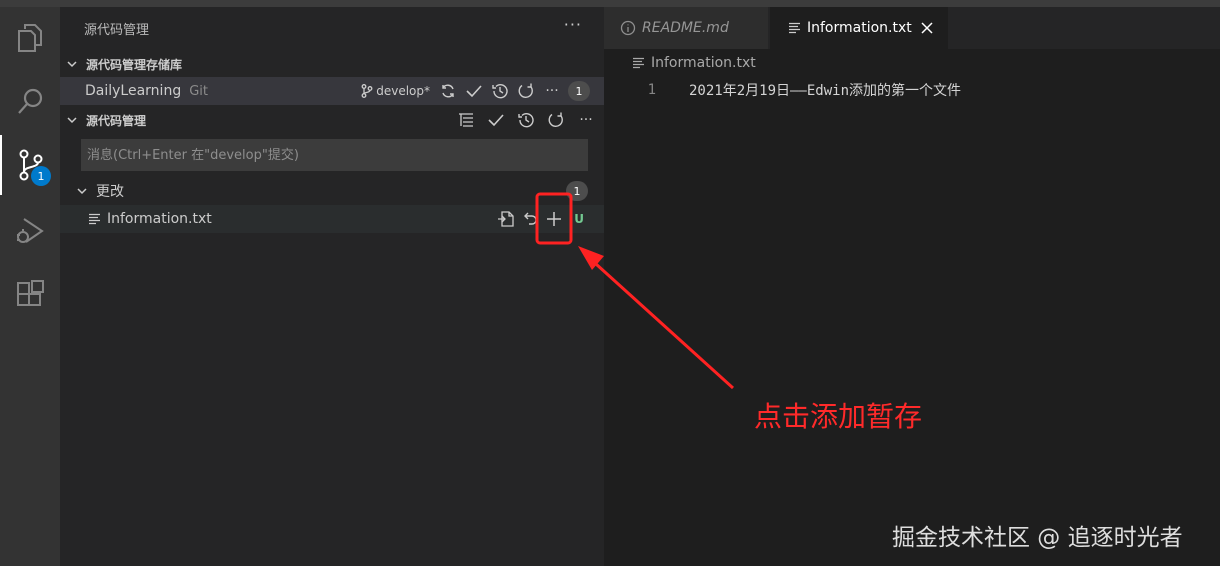 The height and width of the screenshot is (566, 1220). I want to click on activity-search, so click(30, 101).